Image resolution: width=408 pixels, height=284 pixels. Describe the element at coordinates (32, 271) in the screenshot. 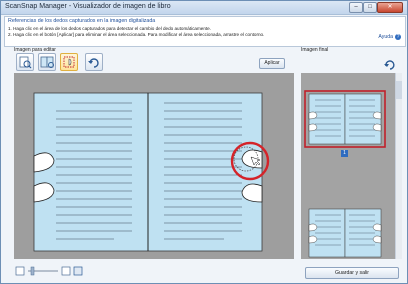

I see `zoom-slider-handle` at that location.